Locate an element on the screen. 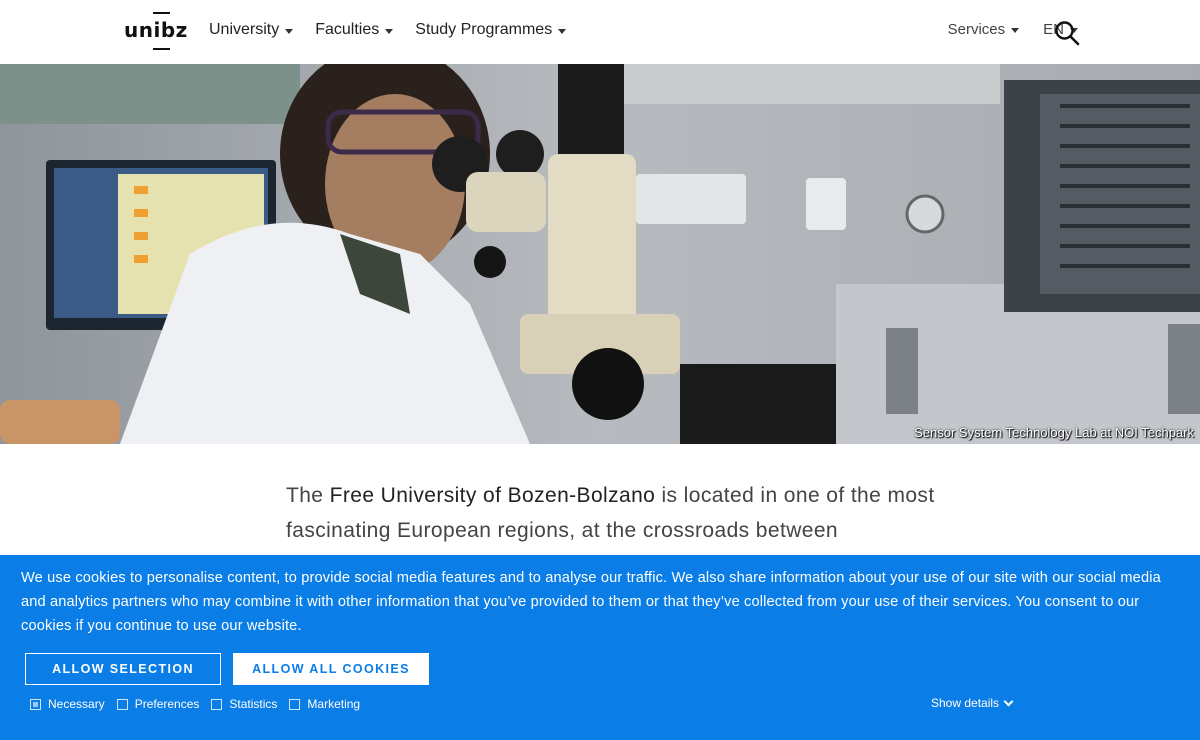  checkbox-marketing: Marketing is located at coordinates (324, 704).